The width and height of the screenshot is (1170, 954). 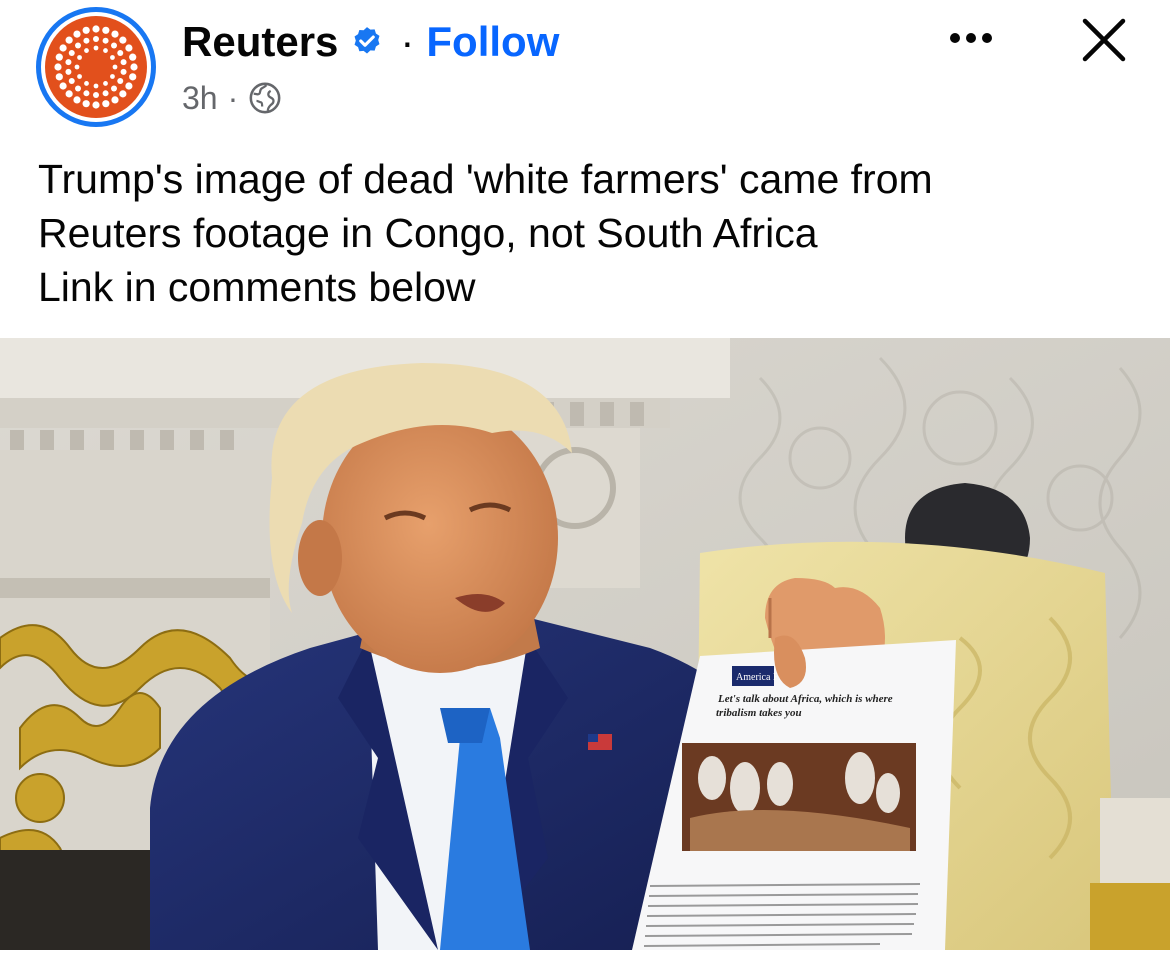 I want to click on paper-headline-line-1: Let's talk about Africa, which is where, so click(x=805, y=699).